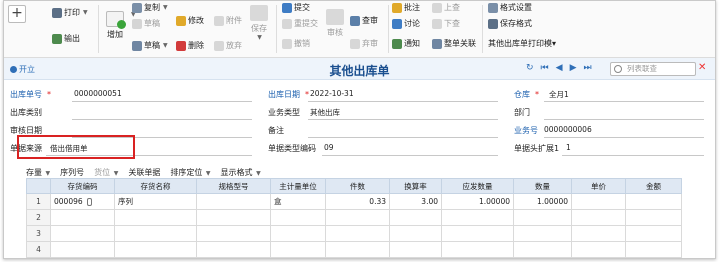 The width and height of the screenshot is (720, 262). What do you see at coordinates (329, 147) in the screenshot?
I see `type-code-field: 09` at bounding box center [329, 147].